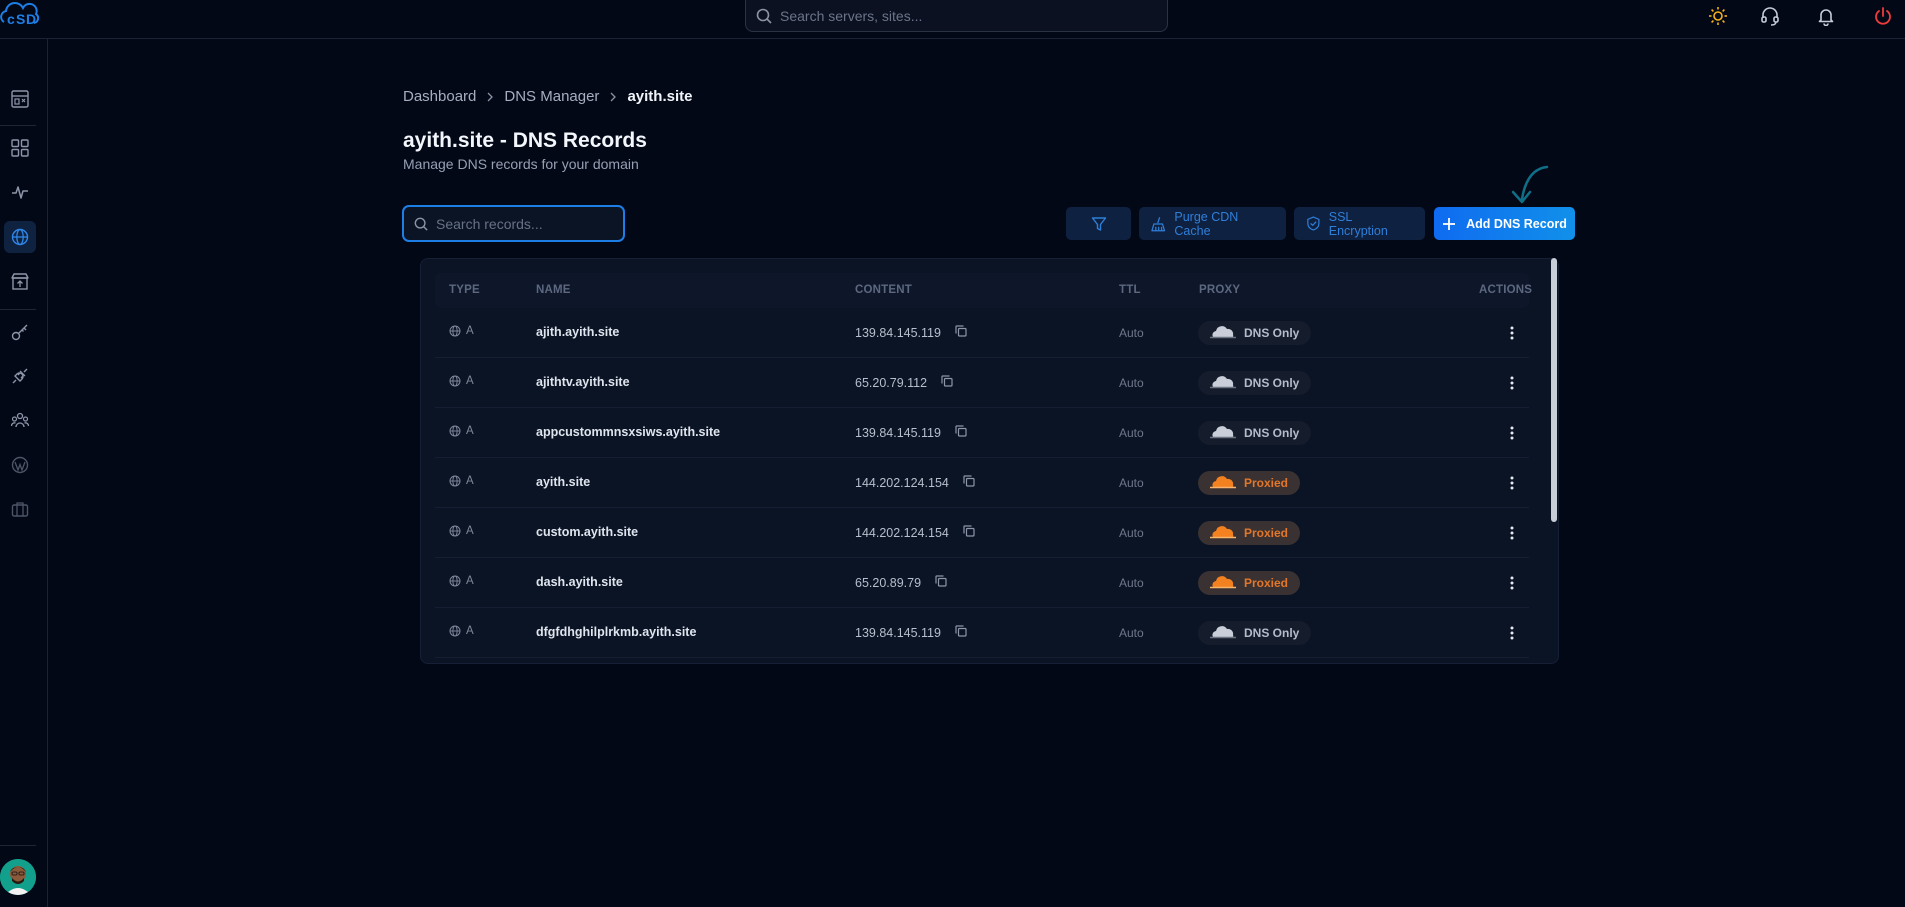  I want to click on proxy-status-label: DNS Only, so click(1272, 333).